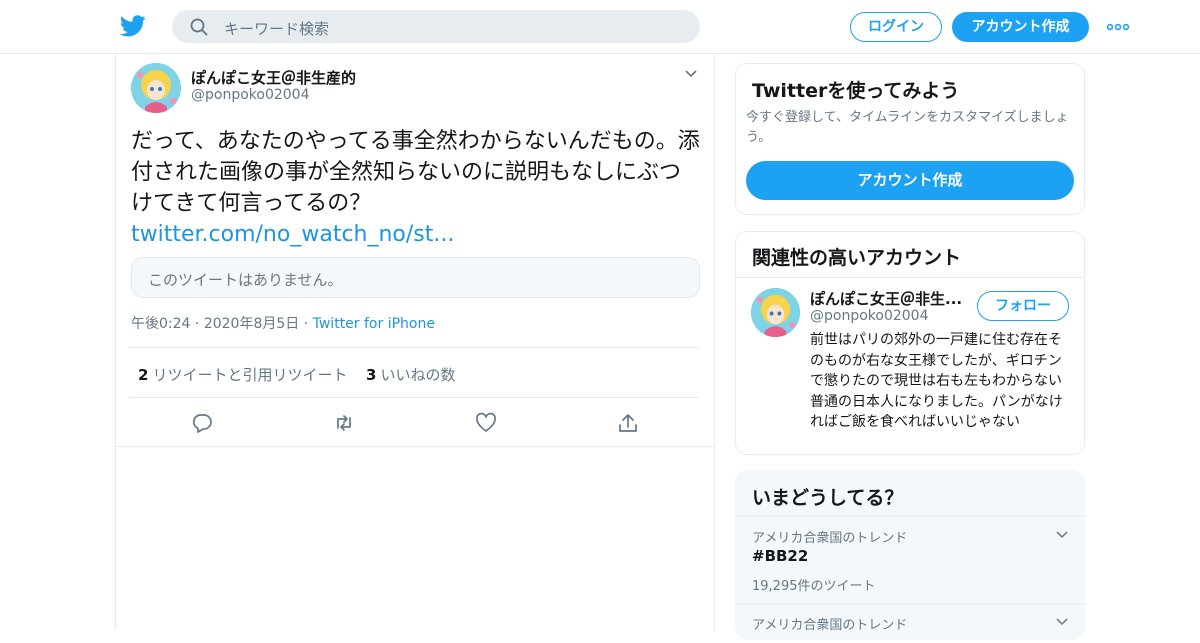 The height and width of the screenshot is (643, 1200). I want to click on reply-icon, so click(202, 423).